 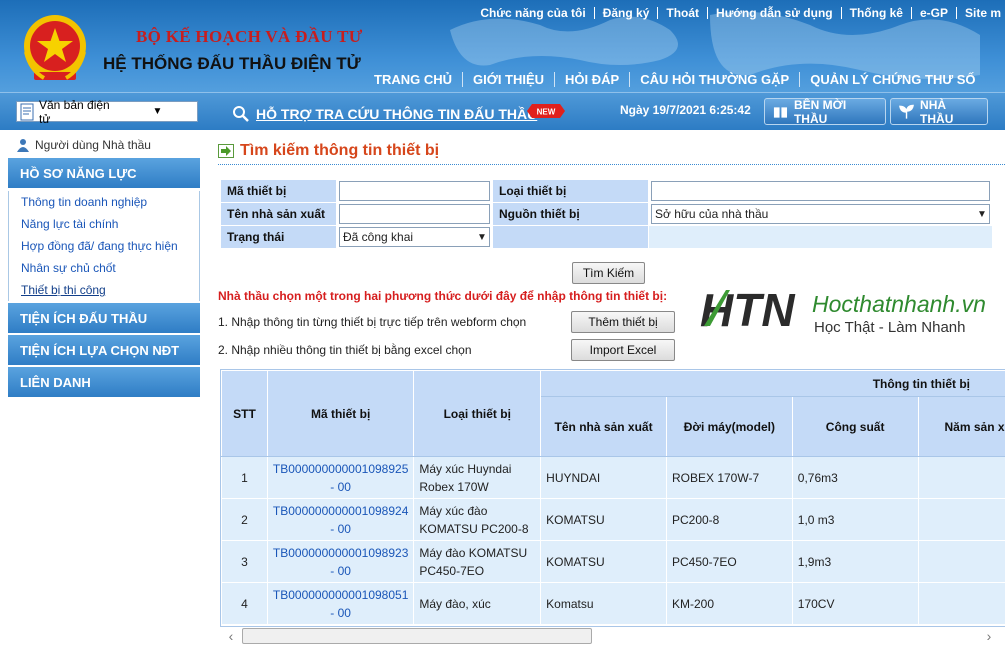 I want to click on sidebar-section-capability: HỒ SƠ NĂNG LỰC, so click(x=104, y=173).